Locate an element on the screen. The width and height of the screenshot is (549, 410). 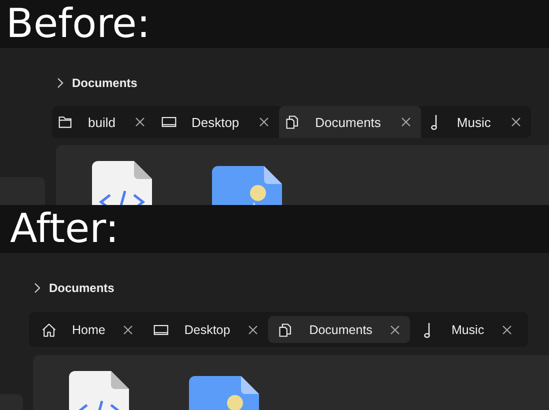
tab: build is located at coordinates (104, 122).